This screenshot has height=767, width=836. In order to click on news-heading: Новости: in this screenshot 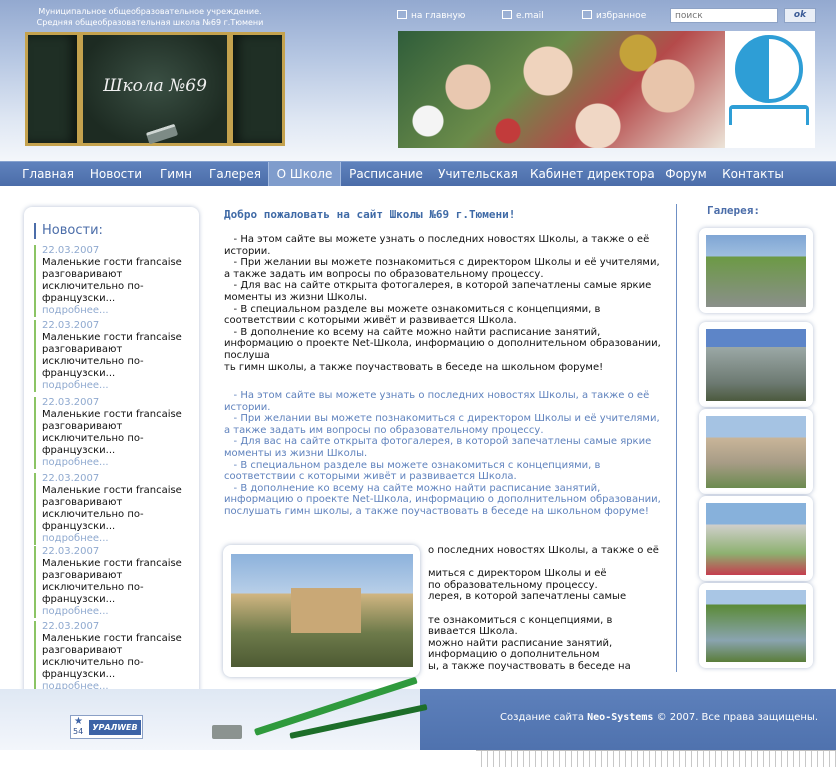, I will do `click(68, 231)`.